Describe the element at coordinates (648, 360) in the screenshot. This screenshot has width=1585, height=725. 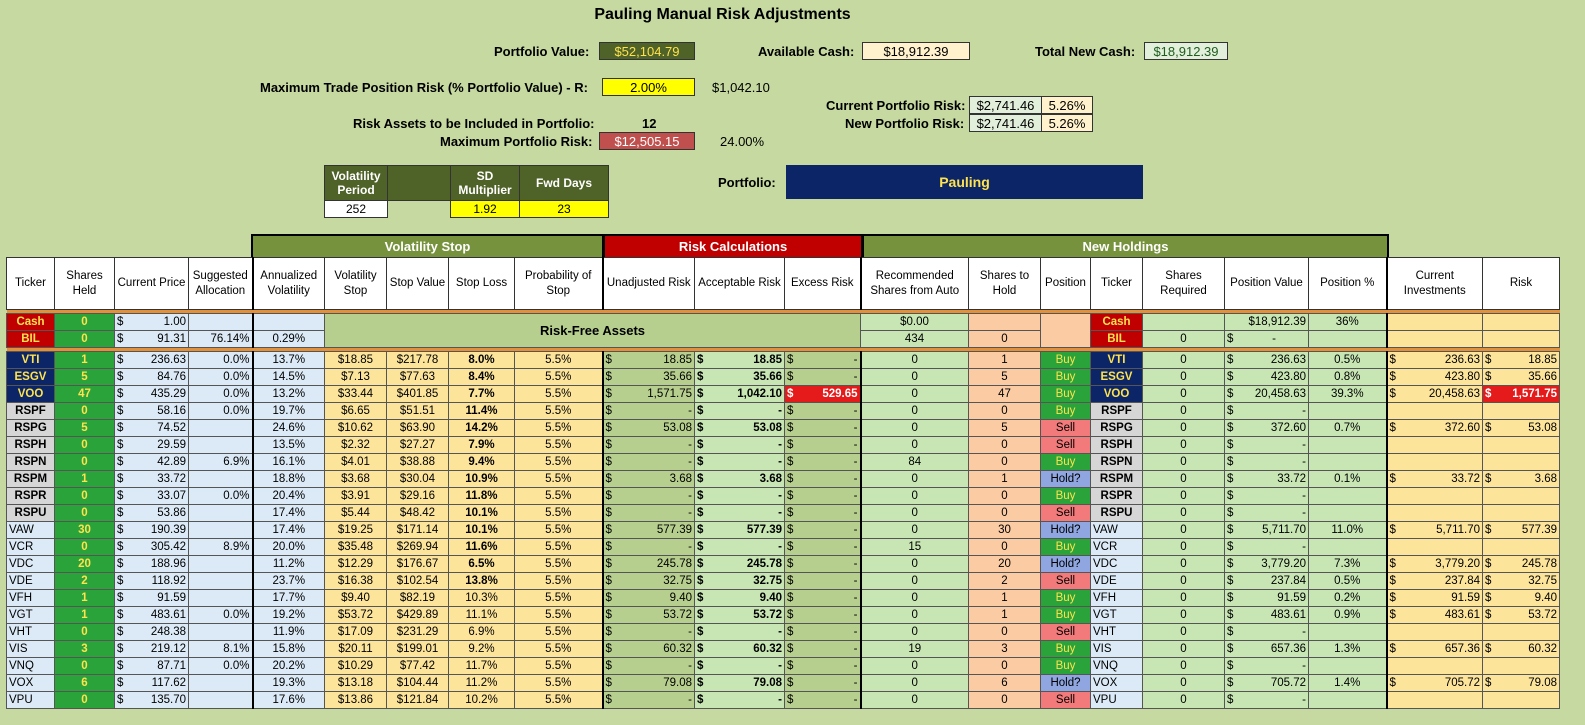
I see `unadjusted-risk-cell: $18.85` at that location.